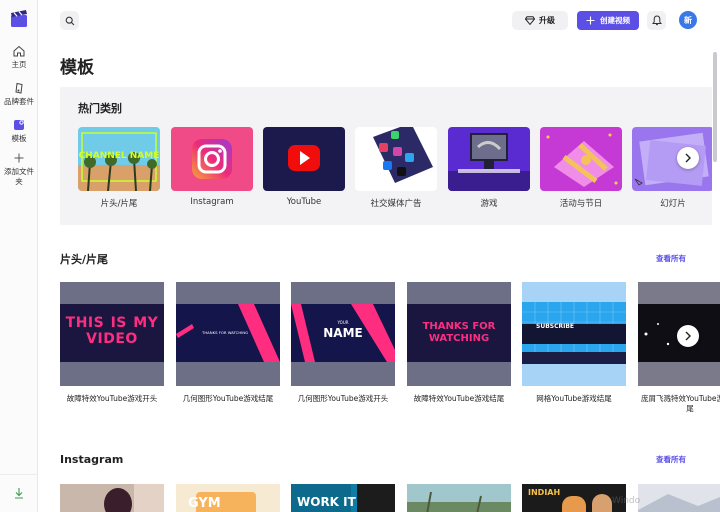 This screenshot has height=512, width=720. I want to click on templates-icon, so click(19, 125).